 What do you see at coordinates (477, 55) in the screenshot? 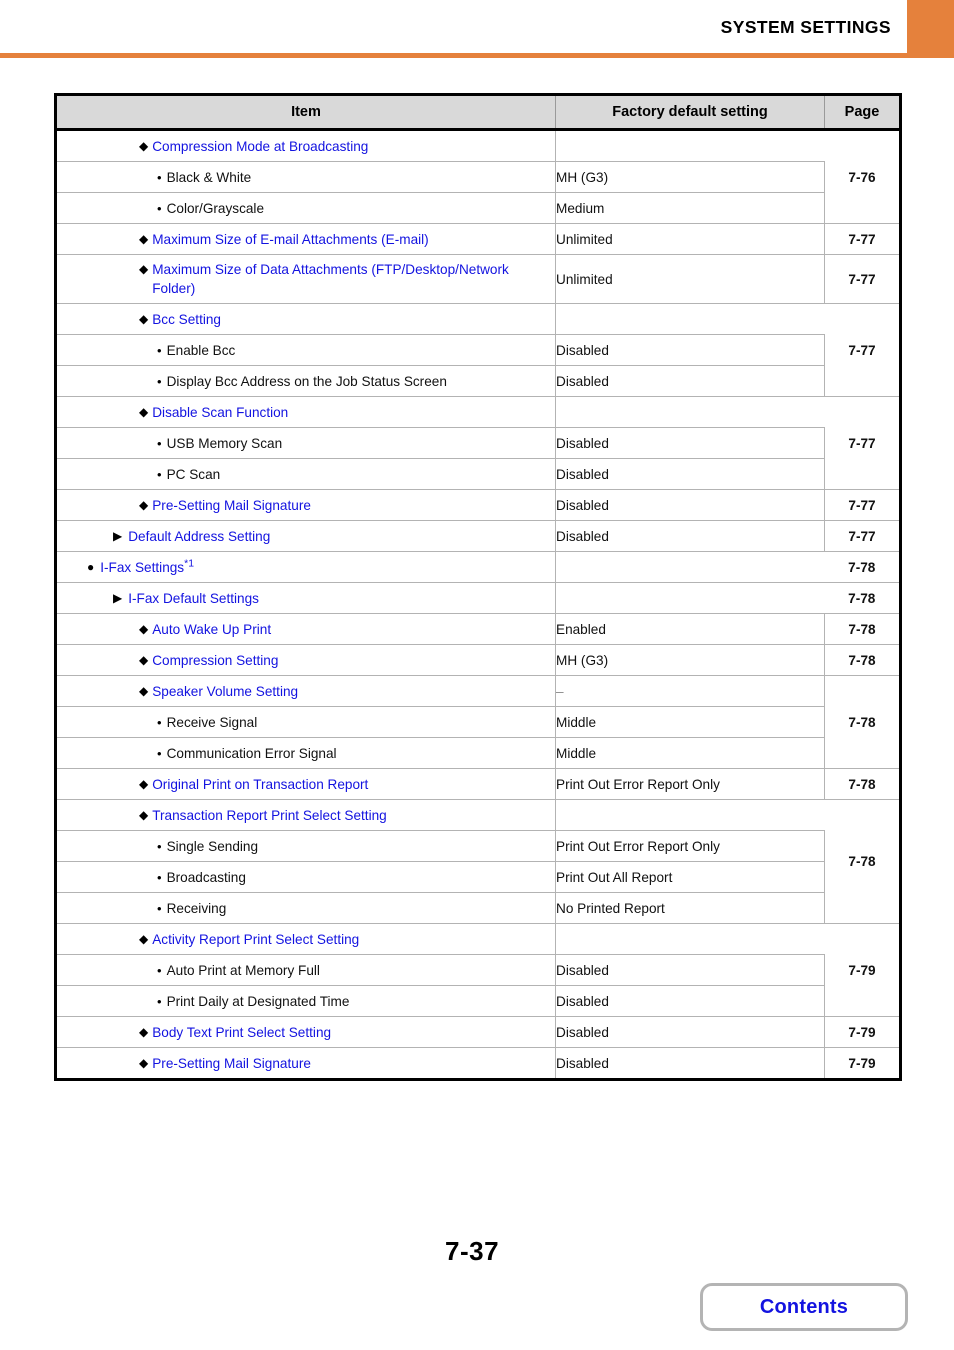
I see `header-accent-rule` at bounding box center [477, 55].